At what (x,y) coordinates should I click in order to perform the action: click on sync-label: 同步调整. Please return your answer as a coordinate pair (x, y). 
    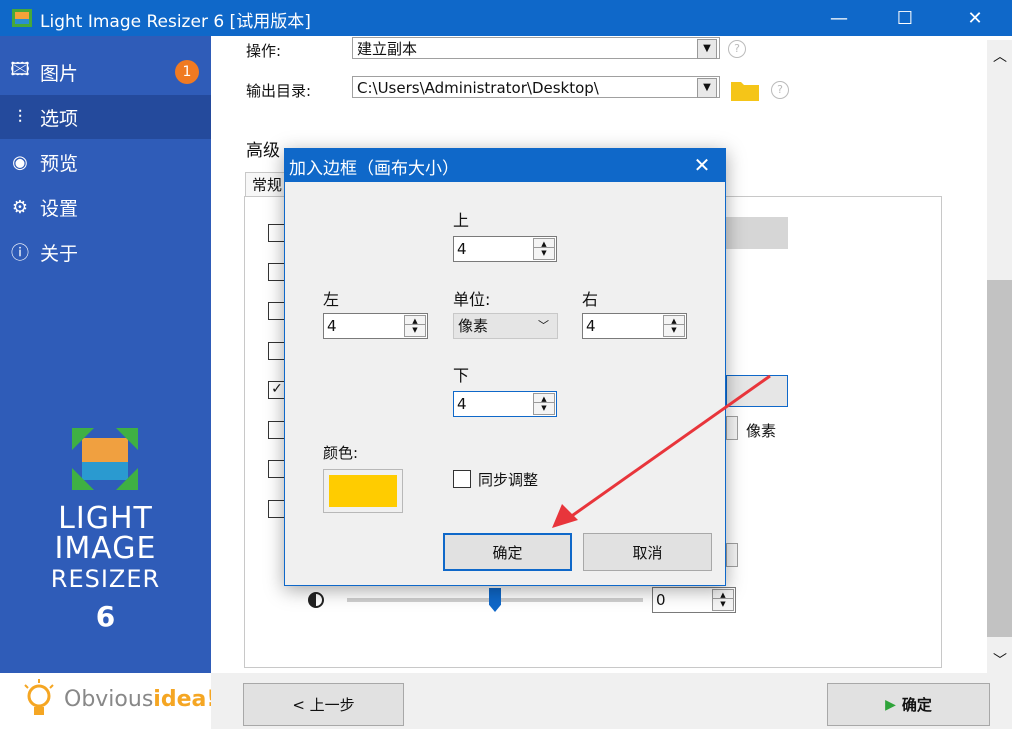
    Looking at the image, I should click on (508, 480).